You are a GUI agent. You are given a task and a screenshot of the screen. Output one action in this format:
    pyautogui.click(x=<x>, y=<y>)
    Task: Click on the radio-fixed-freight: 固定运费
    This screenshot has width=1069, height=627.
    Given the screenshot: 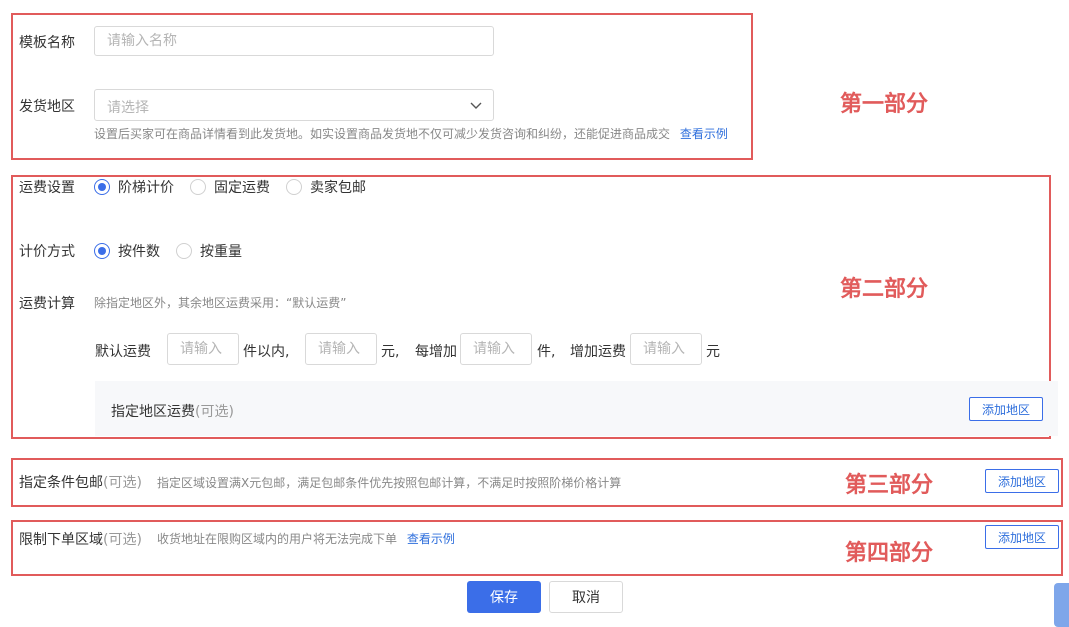 What is the action you would take?
    pyautogui.click(x=230, y=187)
    